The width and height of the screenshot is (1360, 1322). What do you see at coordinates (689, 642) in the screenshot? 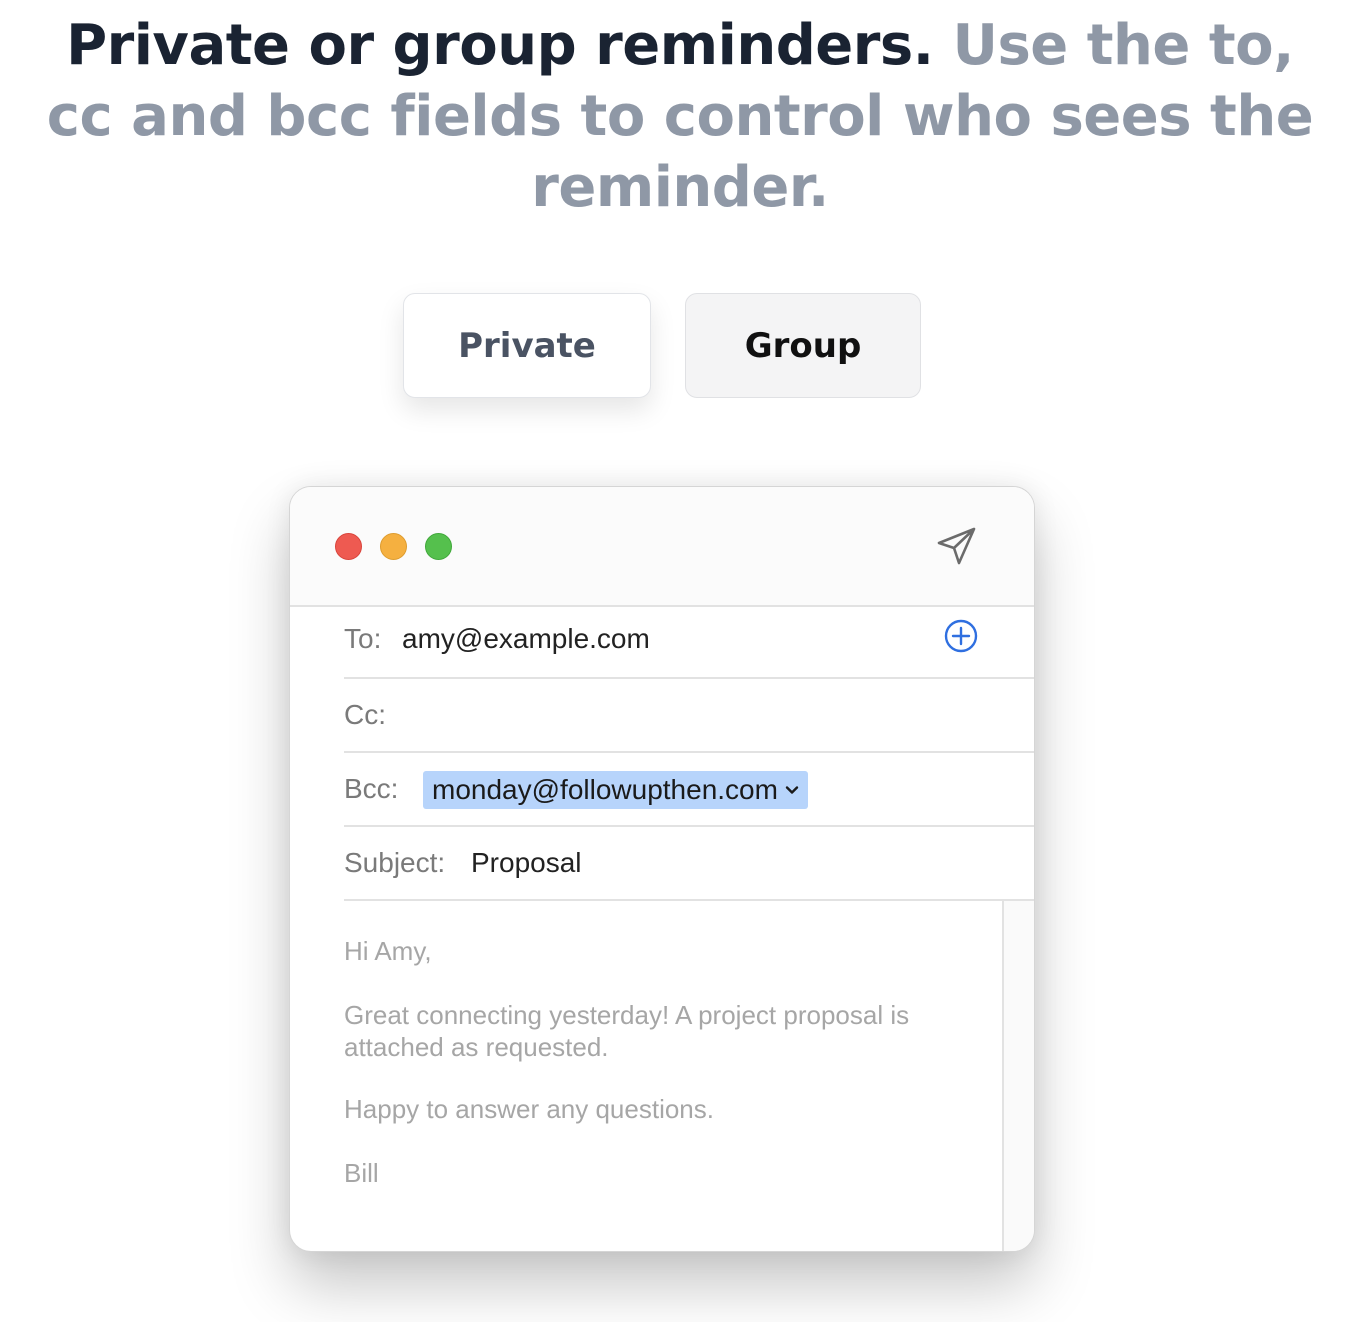
I see `to-field-row: To: amy@example.com` at bounding box center [689, 642].